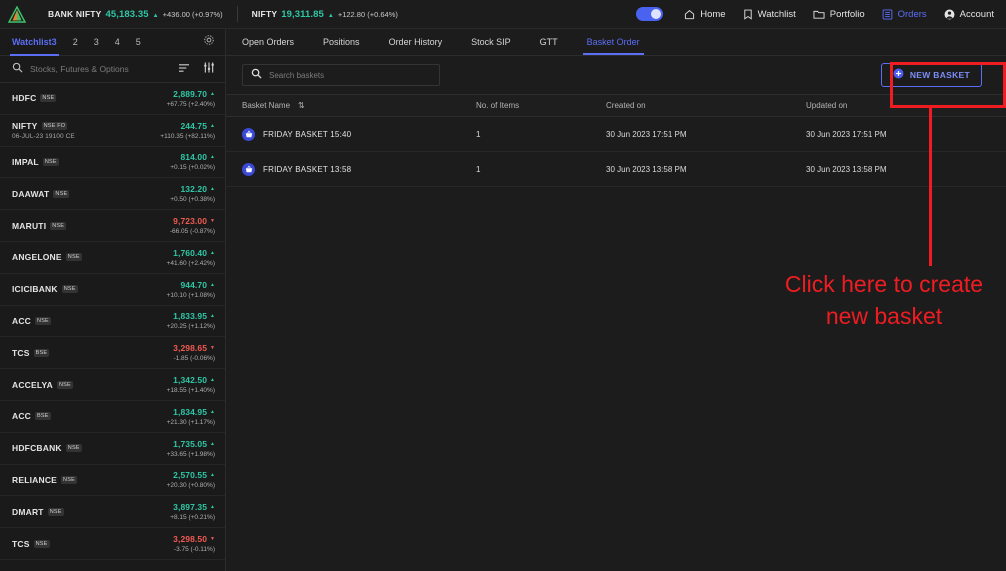 The width and height of the screenshot is (1006, 571). I want to click on tab-gtt: GTT, so click(549, 42).